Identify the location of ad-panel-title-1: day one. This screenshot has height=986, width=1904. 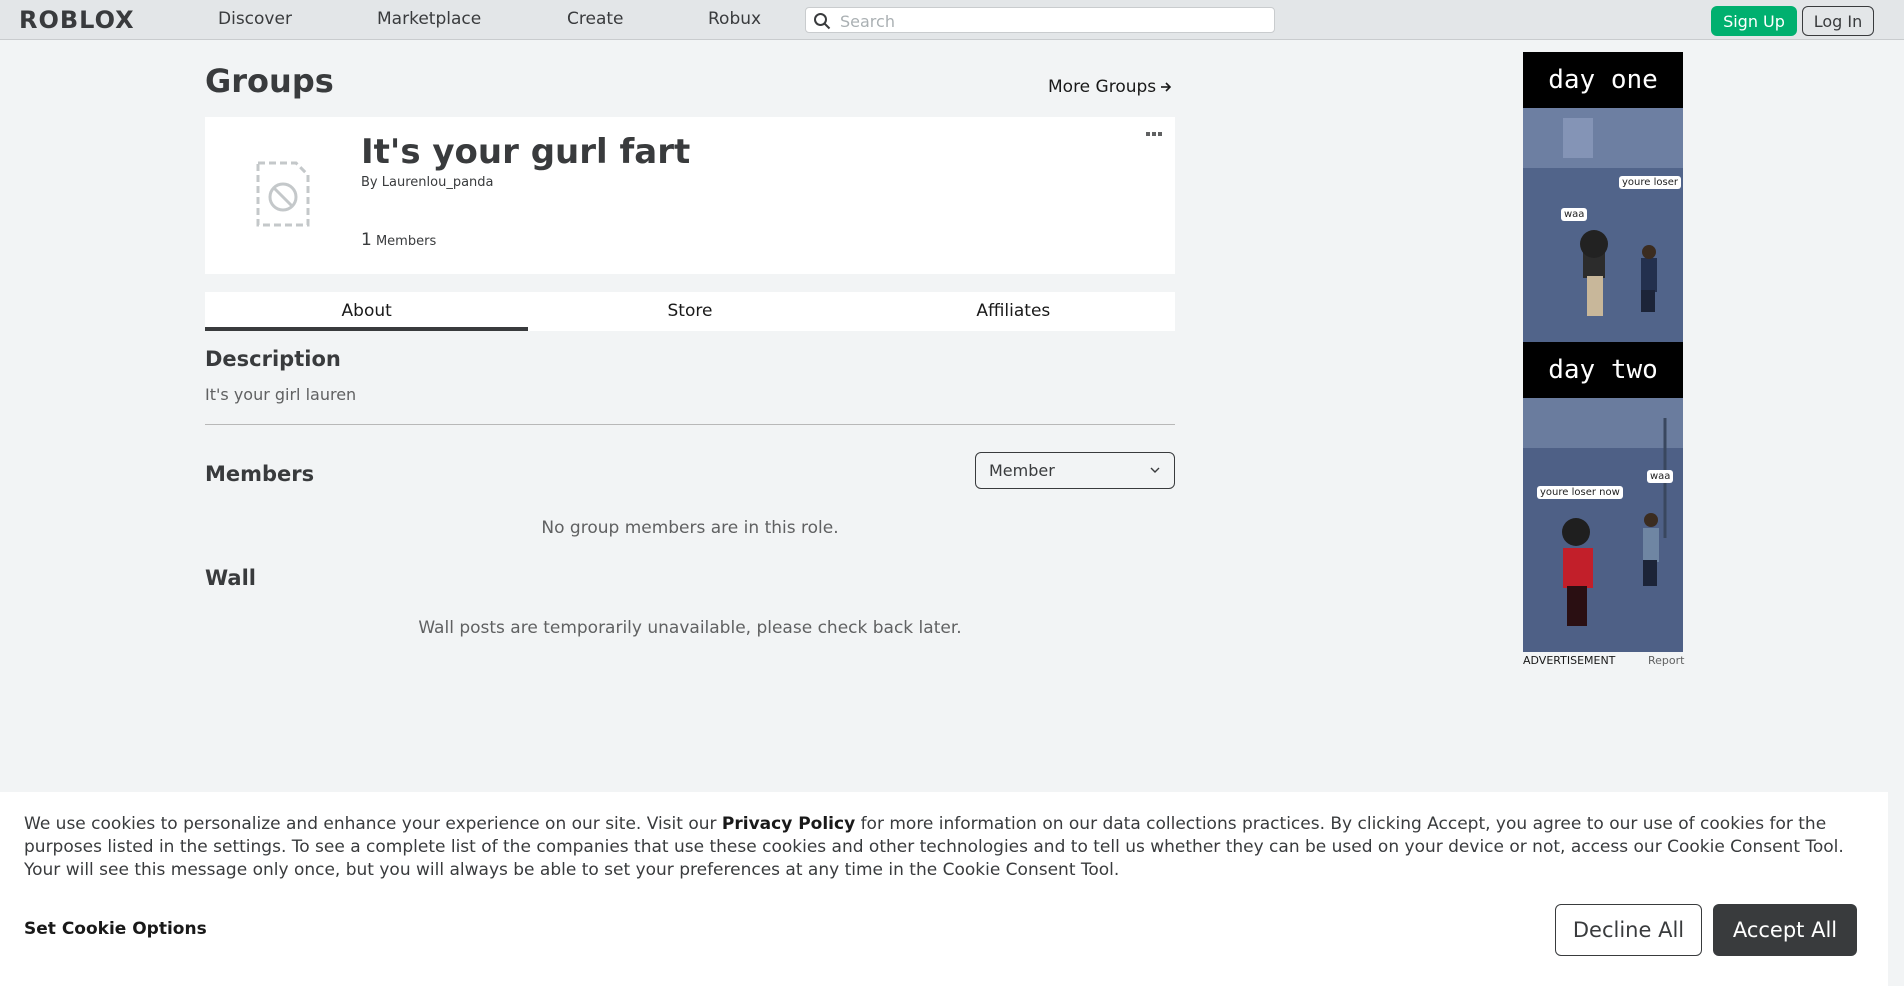
(1603, 80).